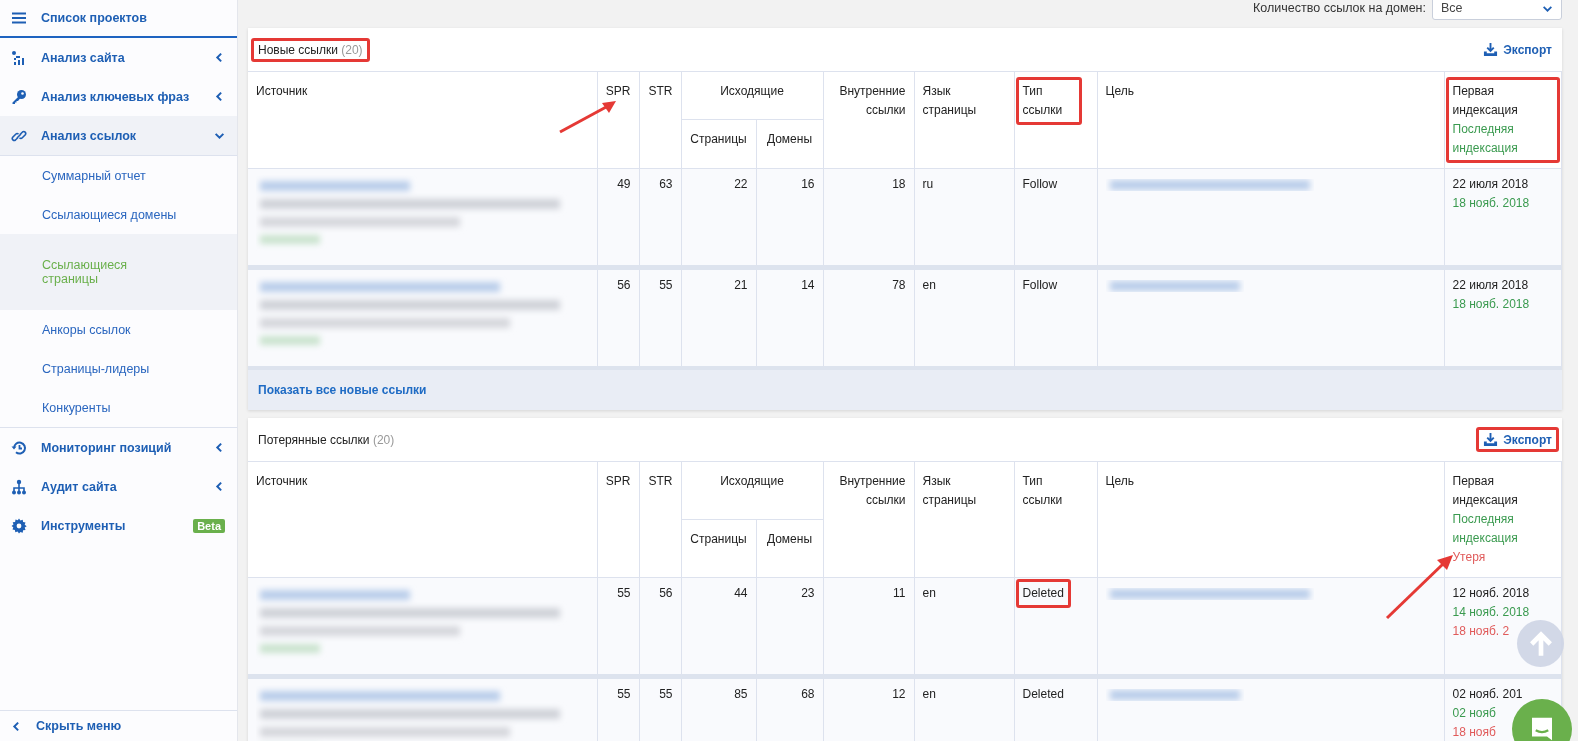 The width and height of the screenshot is (1578, 741). I want to click on date-text: 18 нояб, so click(1474, 732).